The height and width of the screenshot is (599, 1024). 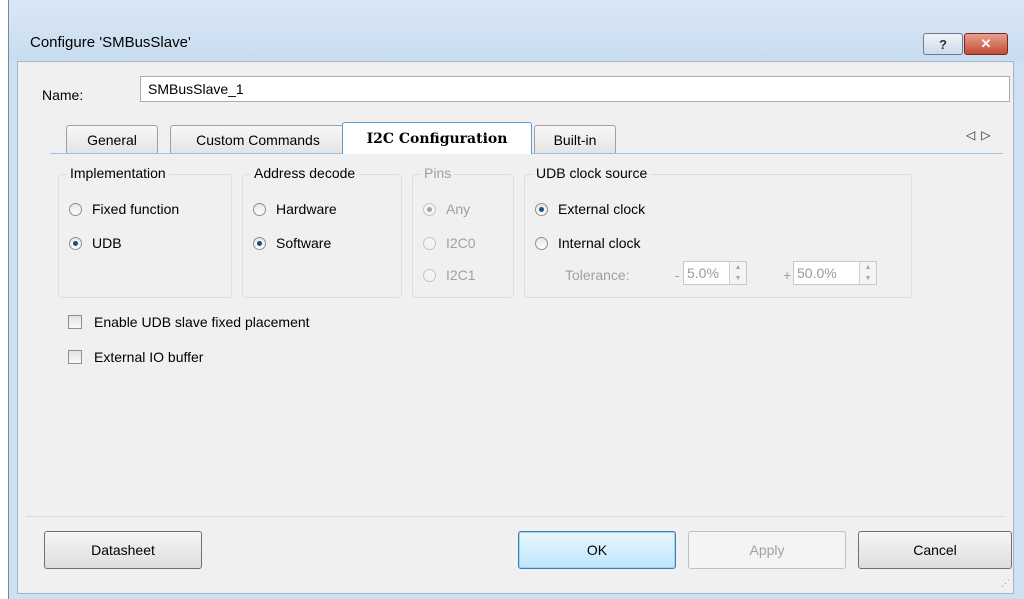 What do you see at coordinates (306, 209) in the screenshot?
I see `radio-hardware-label: Hardware` at bounding box center [306, 209].